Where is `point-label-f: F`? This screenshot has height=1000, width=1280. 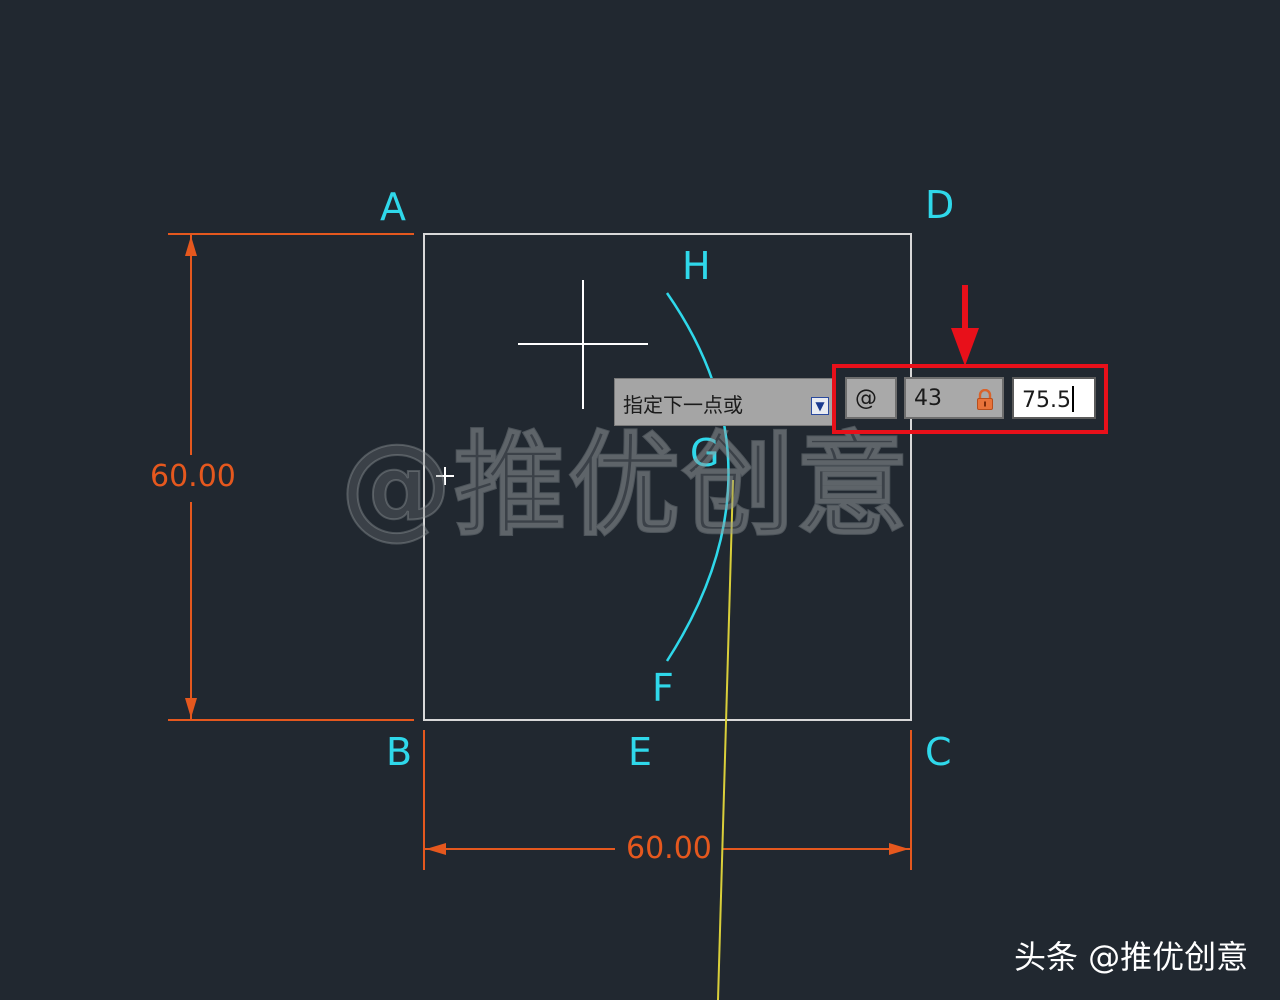 point-label-f: F is located at coordinates (663, 688).